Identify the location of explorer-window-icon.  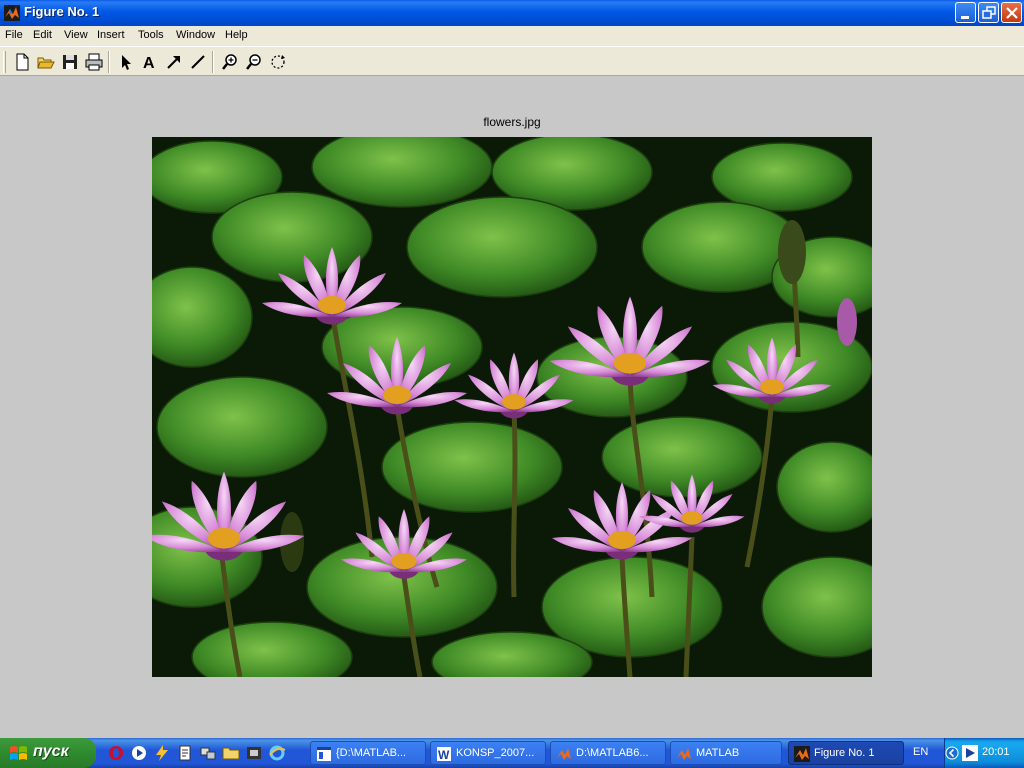
(324, 754).